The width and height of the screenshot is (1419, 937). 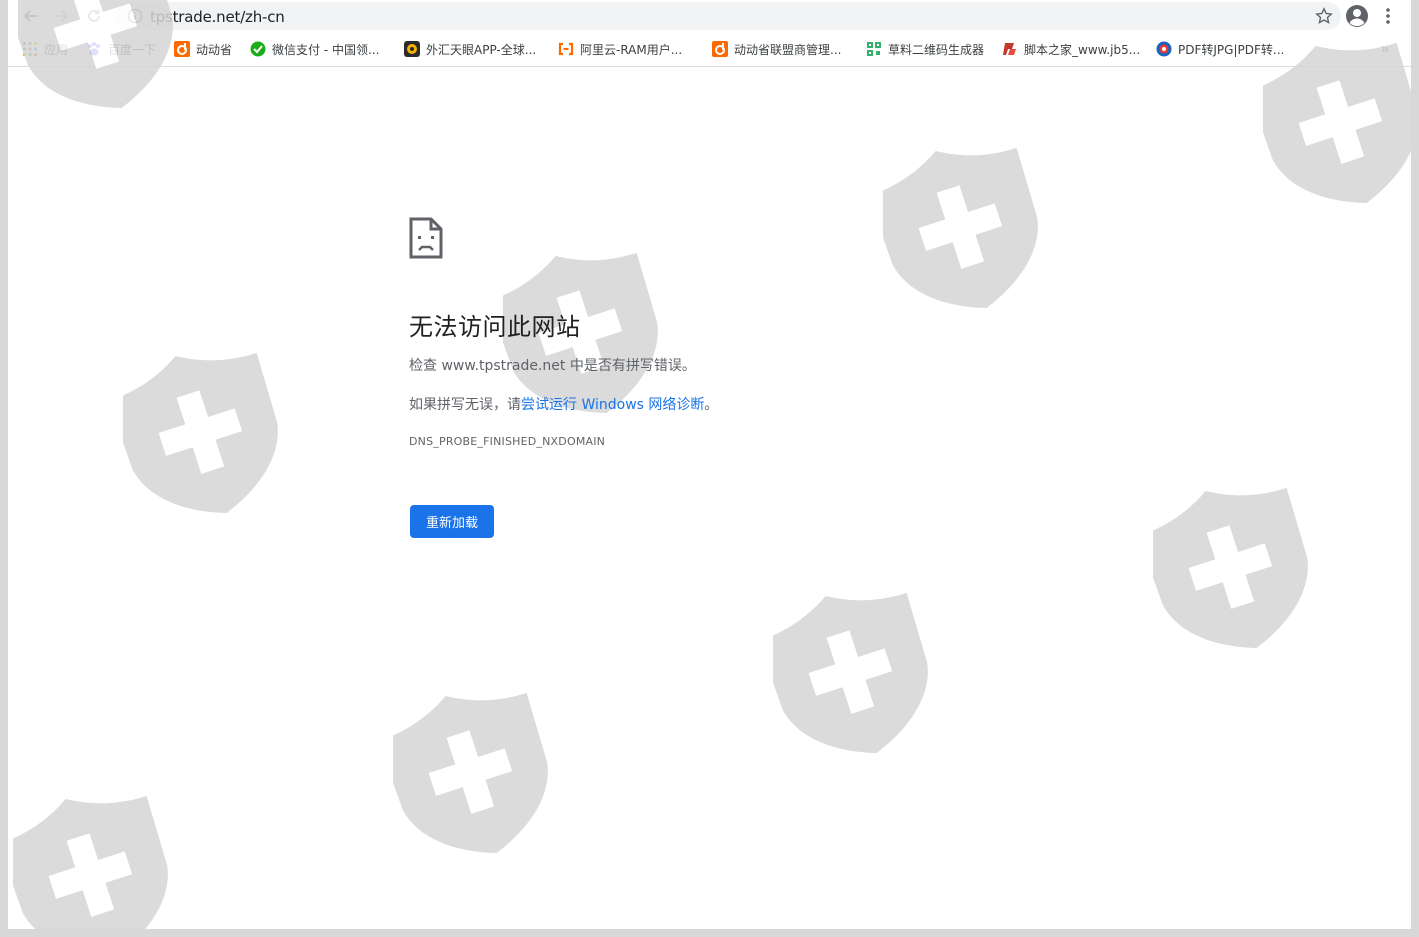 I want to click on reload-icon, so click(x=94, y=15).